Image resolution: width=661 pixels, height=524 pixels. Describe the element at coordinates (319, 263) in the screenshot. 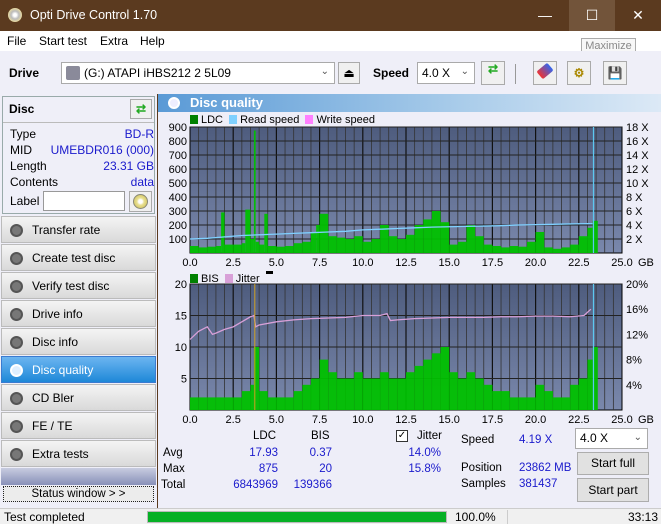

I see `x-tick-label: 7.5` at that location.